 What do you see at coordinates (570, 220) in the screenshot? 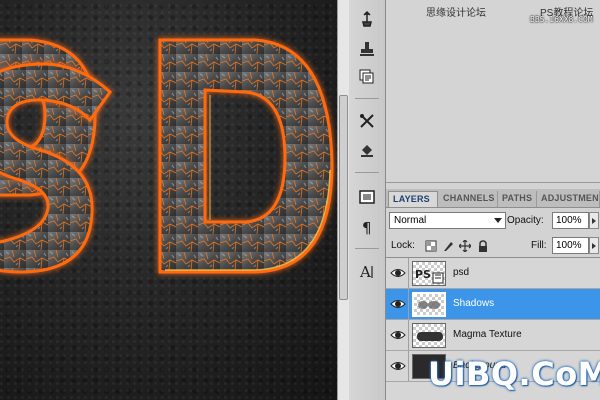
I see `opacity-field: 100%` at bounding box center [570, 220].